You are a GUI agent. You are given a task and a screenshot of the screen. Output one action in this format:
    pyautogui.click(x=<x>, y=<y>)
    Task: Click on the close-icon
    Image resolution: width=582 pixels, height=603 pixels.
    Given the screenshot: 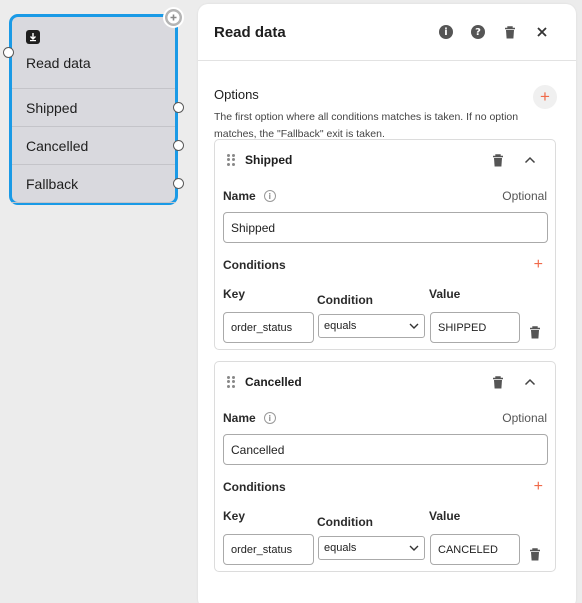 What is the action you would take?
    pyautogui.click(x=542, y=32)
    